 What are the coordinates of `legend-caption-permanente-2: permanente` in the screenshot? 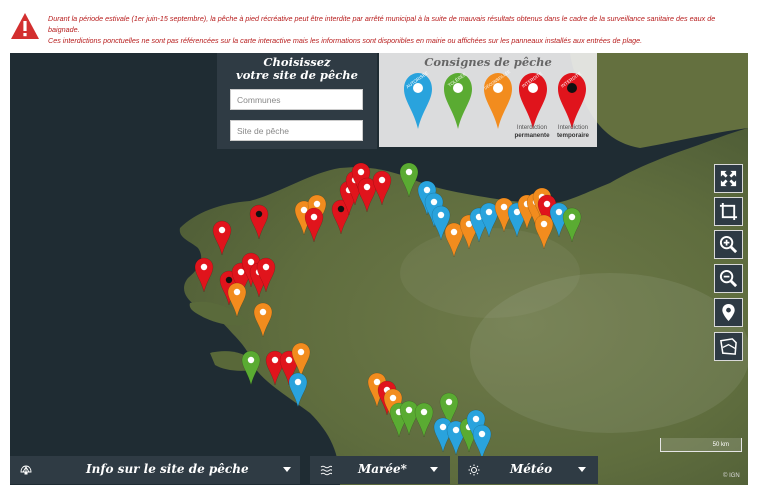 It's located at (532, 135).